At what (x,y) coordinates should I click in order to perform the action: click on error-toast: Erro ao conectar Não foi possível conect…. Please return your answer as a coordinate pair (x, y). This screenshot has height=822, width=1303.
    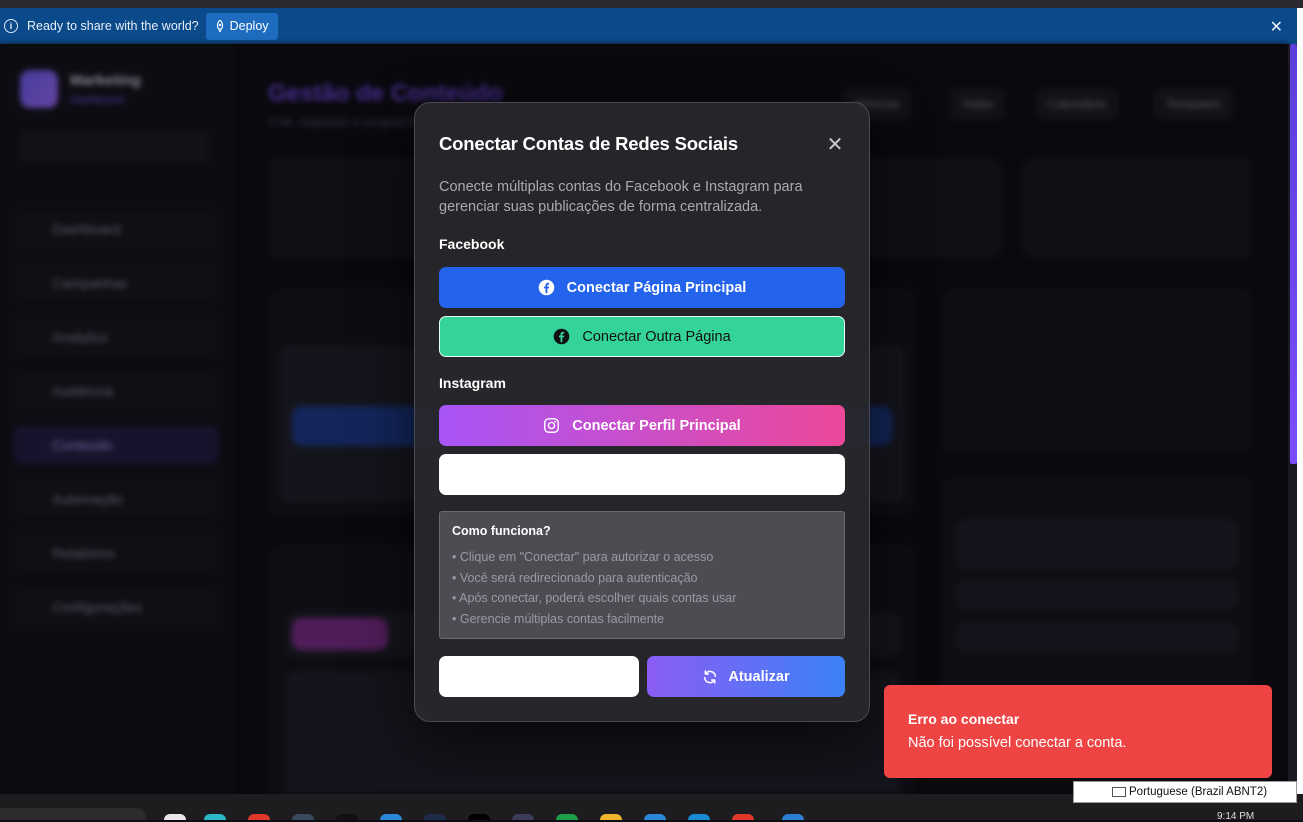
    Looking at the image, I should click on (1078, 731).